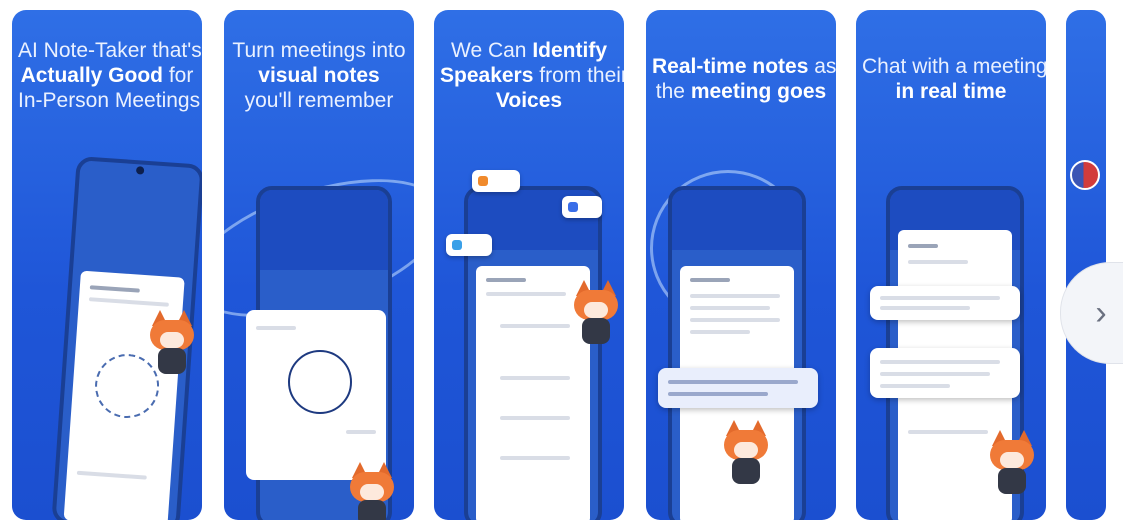  Describe the element at coordinates (744, 66) in the screenshot. I see `title-line: Real-time notes as` at that location.